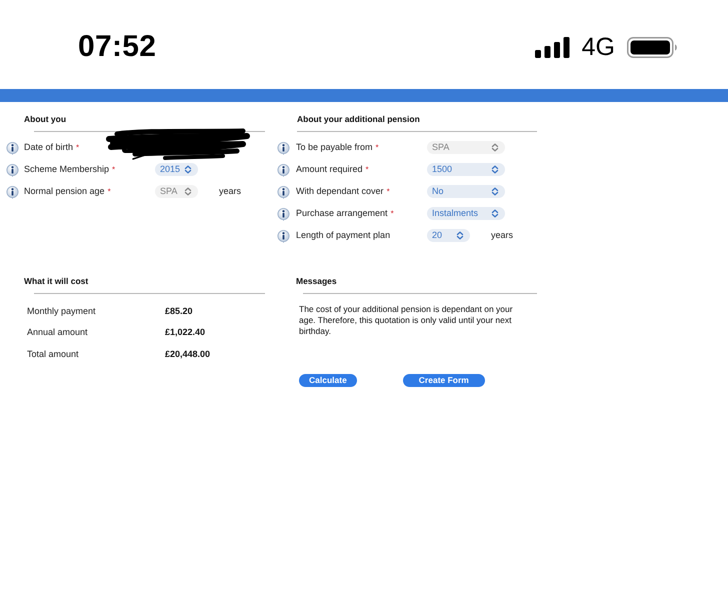 The height and width of the screenshot is (600, 728). Describe the element at coordinates (53, 353) in the screenshot. I see `cost-label: Total amount` at that location.